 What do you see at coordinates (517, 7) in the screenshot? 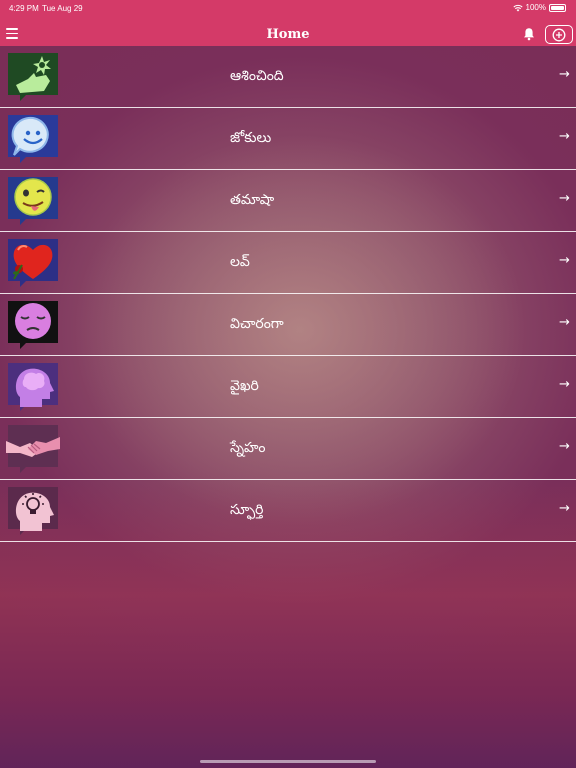
I see `wifi-icon` at bounding box center [517, 7].